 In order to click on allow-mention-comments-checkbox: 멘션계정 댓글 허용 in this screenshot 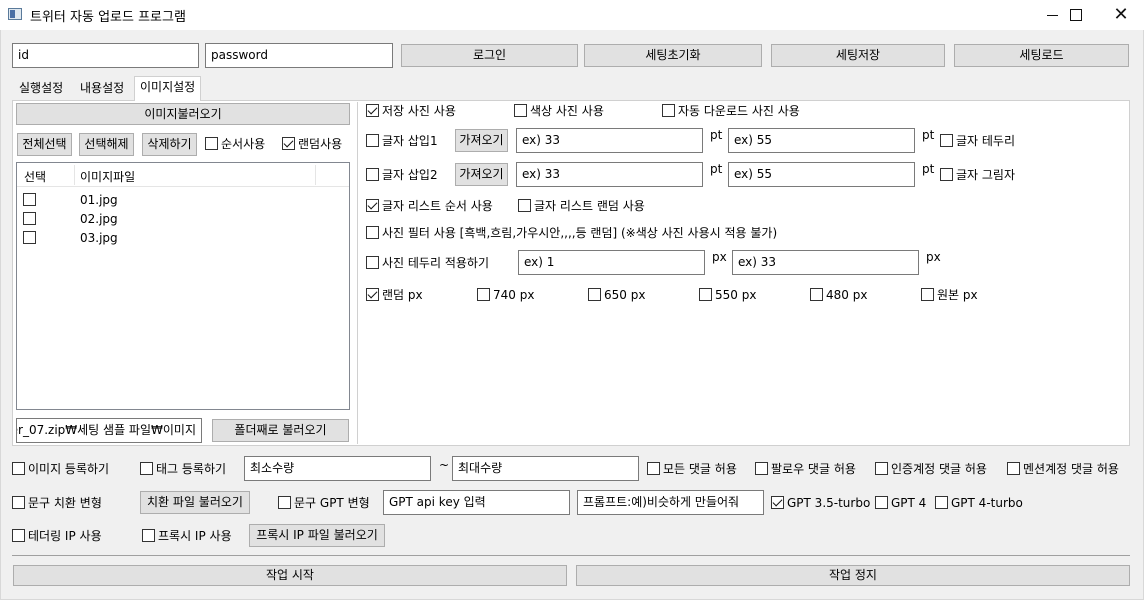, I will do `click(1063, 469)`.